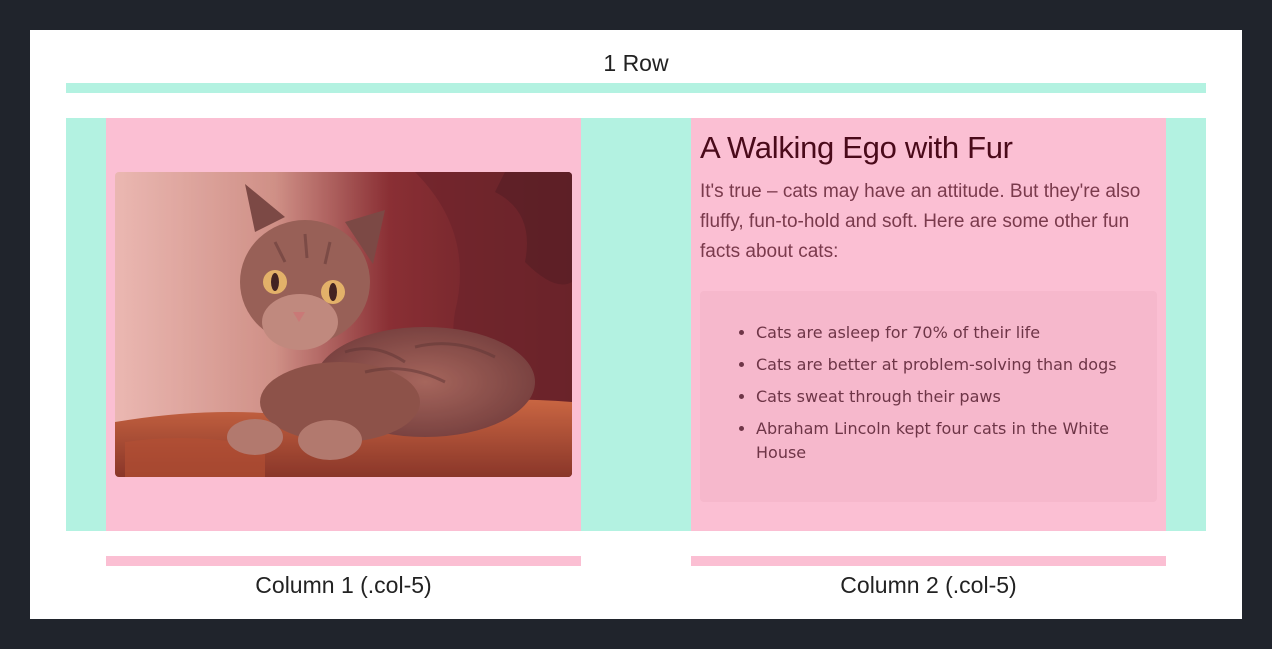 This screenshot has width=1272, height=649. What do you see at coordinates (928, 561) in the screenshot?
I see `column-2-indicator-bar` at bounding box center [928, 561].